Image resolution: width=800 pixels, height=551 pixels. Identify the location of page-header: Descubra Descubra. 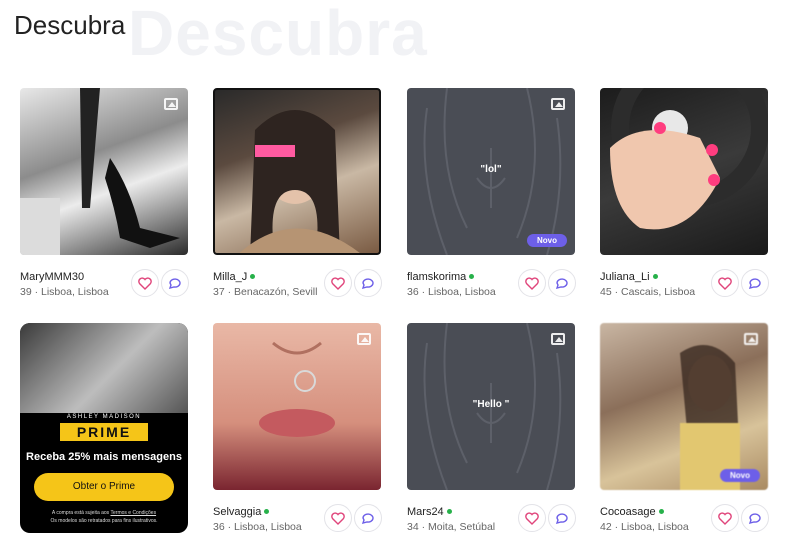
(400, 35).